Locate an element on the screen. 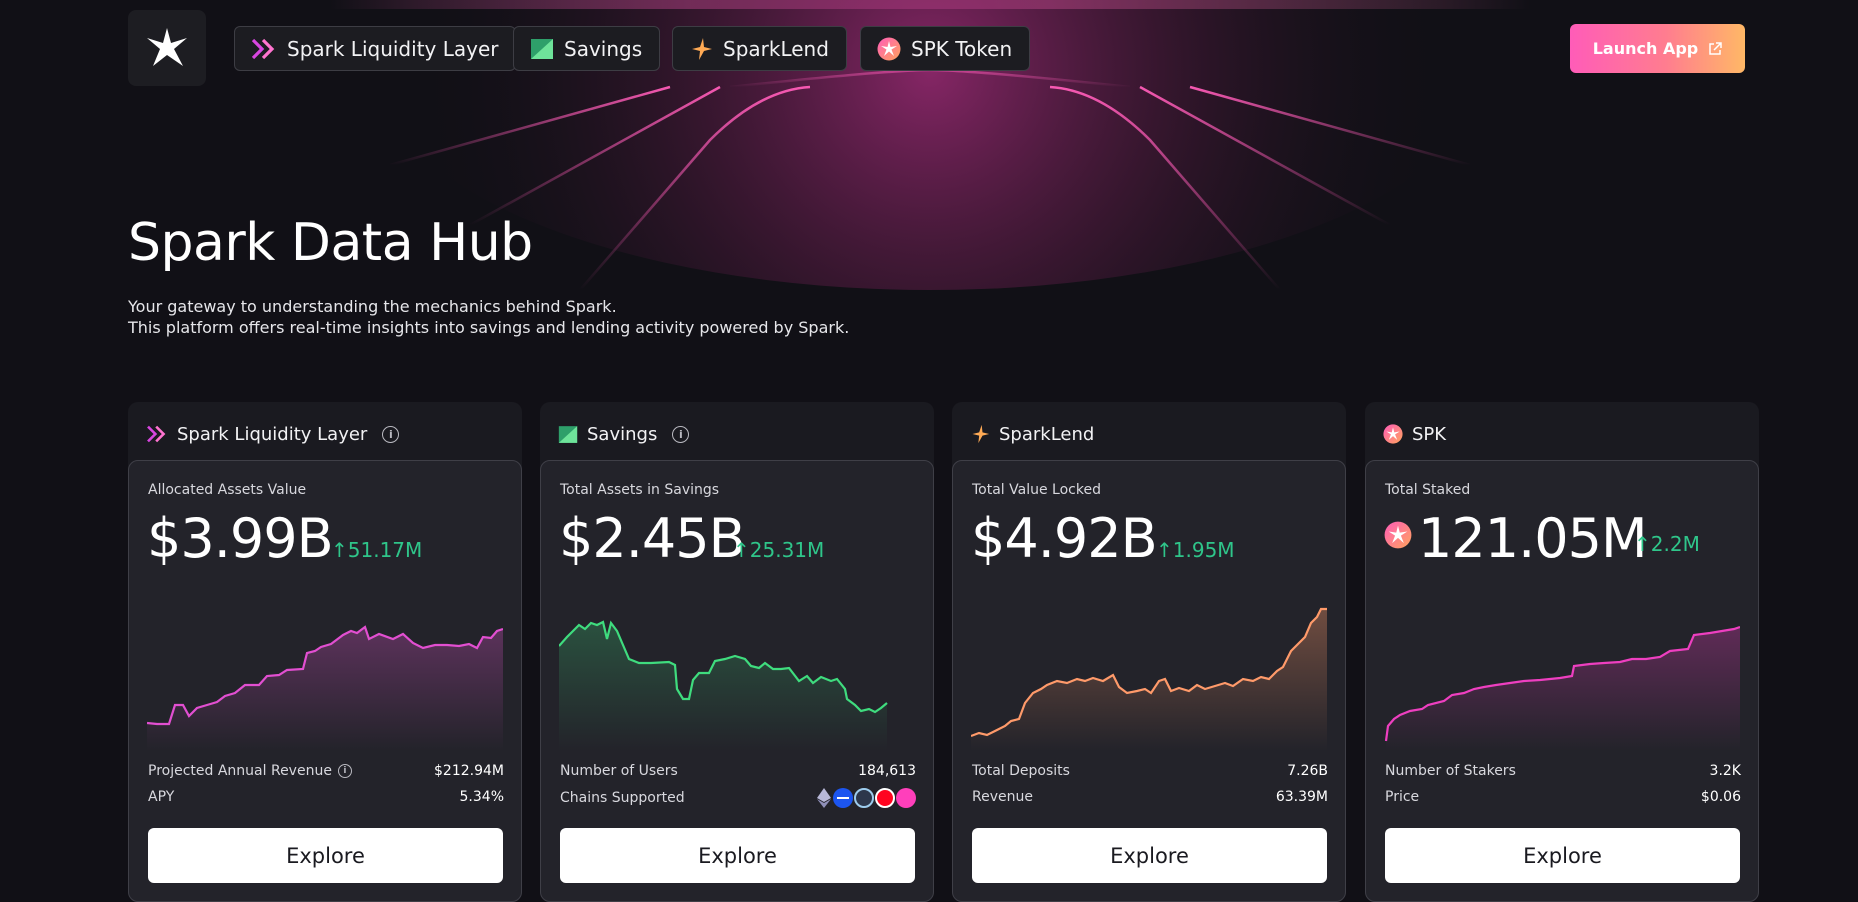 The image size is (1858, 902). page-title: Spark Data Hub is located at coordinates (330, 243).